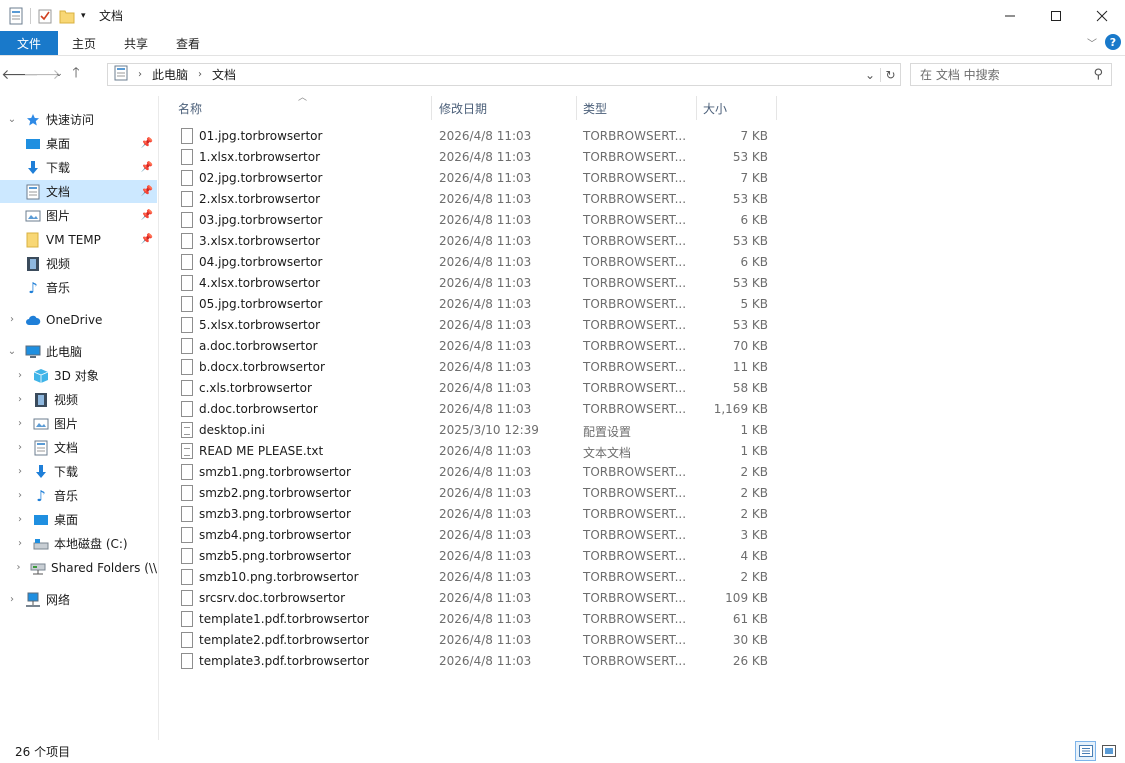  I want to click on nav-item-documents: 文档 📌, so click(78, 191).